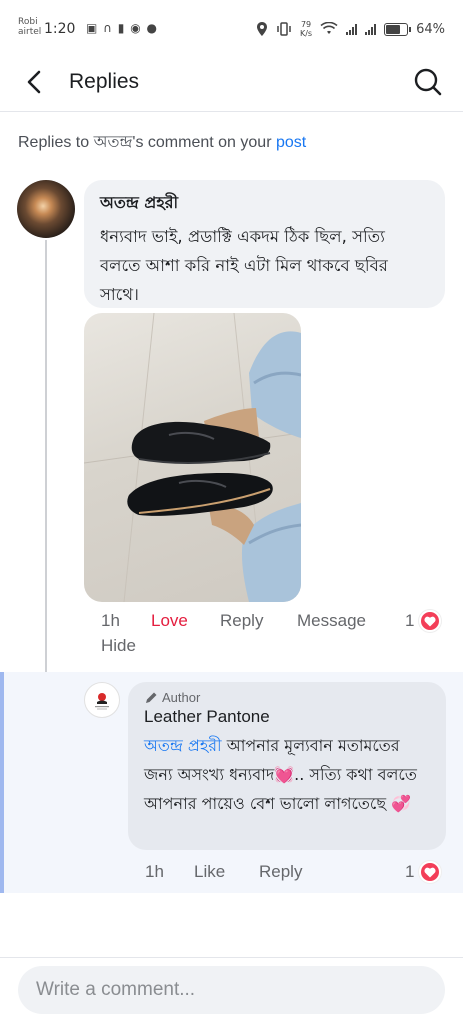 The width and height of the screenshot is (463, 1024). Describe the element at coordinates (371, 29) in the screenshot. I see `signal-2-icon` at that location.